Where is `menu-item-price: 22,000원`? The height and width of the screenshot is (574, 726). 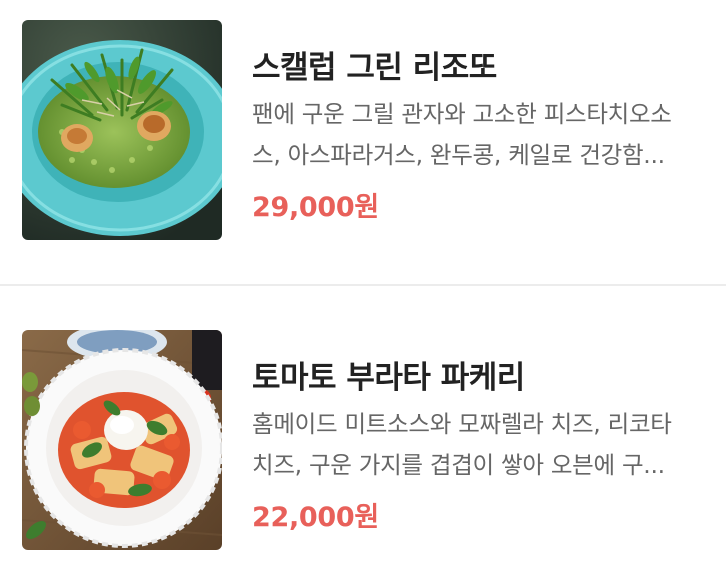
menu-item-price: 22,000원 is located at coordinates (315, 517).